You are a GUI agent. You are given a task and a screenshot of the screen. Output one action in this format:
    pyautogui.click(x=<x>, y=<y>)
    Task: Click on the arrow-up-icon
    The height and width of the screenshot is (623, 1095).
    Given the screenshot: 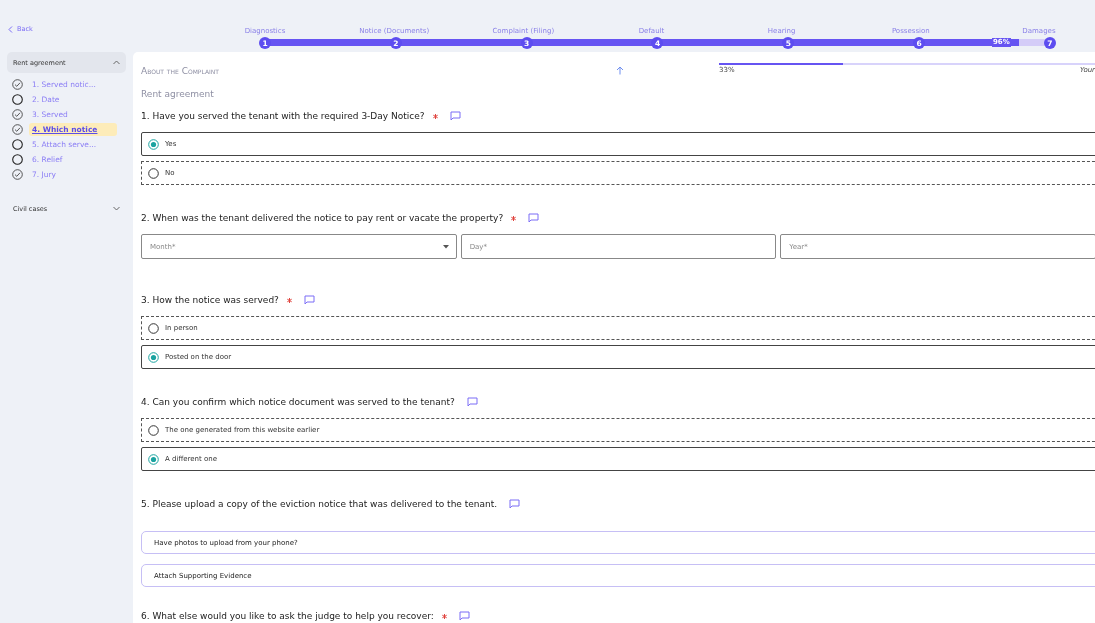 What is the action you would take?
    pyautogui.click(x=620, y=70)
    